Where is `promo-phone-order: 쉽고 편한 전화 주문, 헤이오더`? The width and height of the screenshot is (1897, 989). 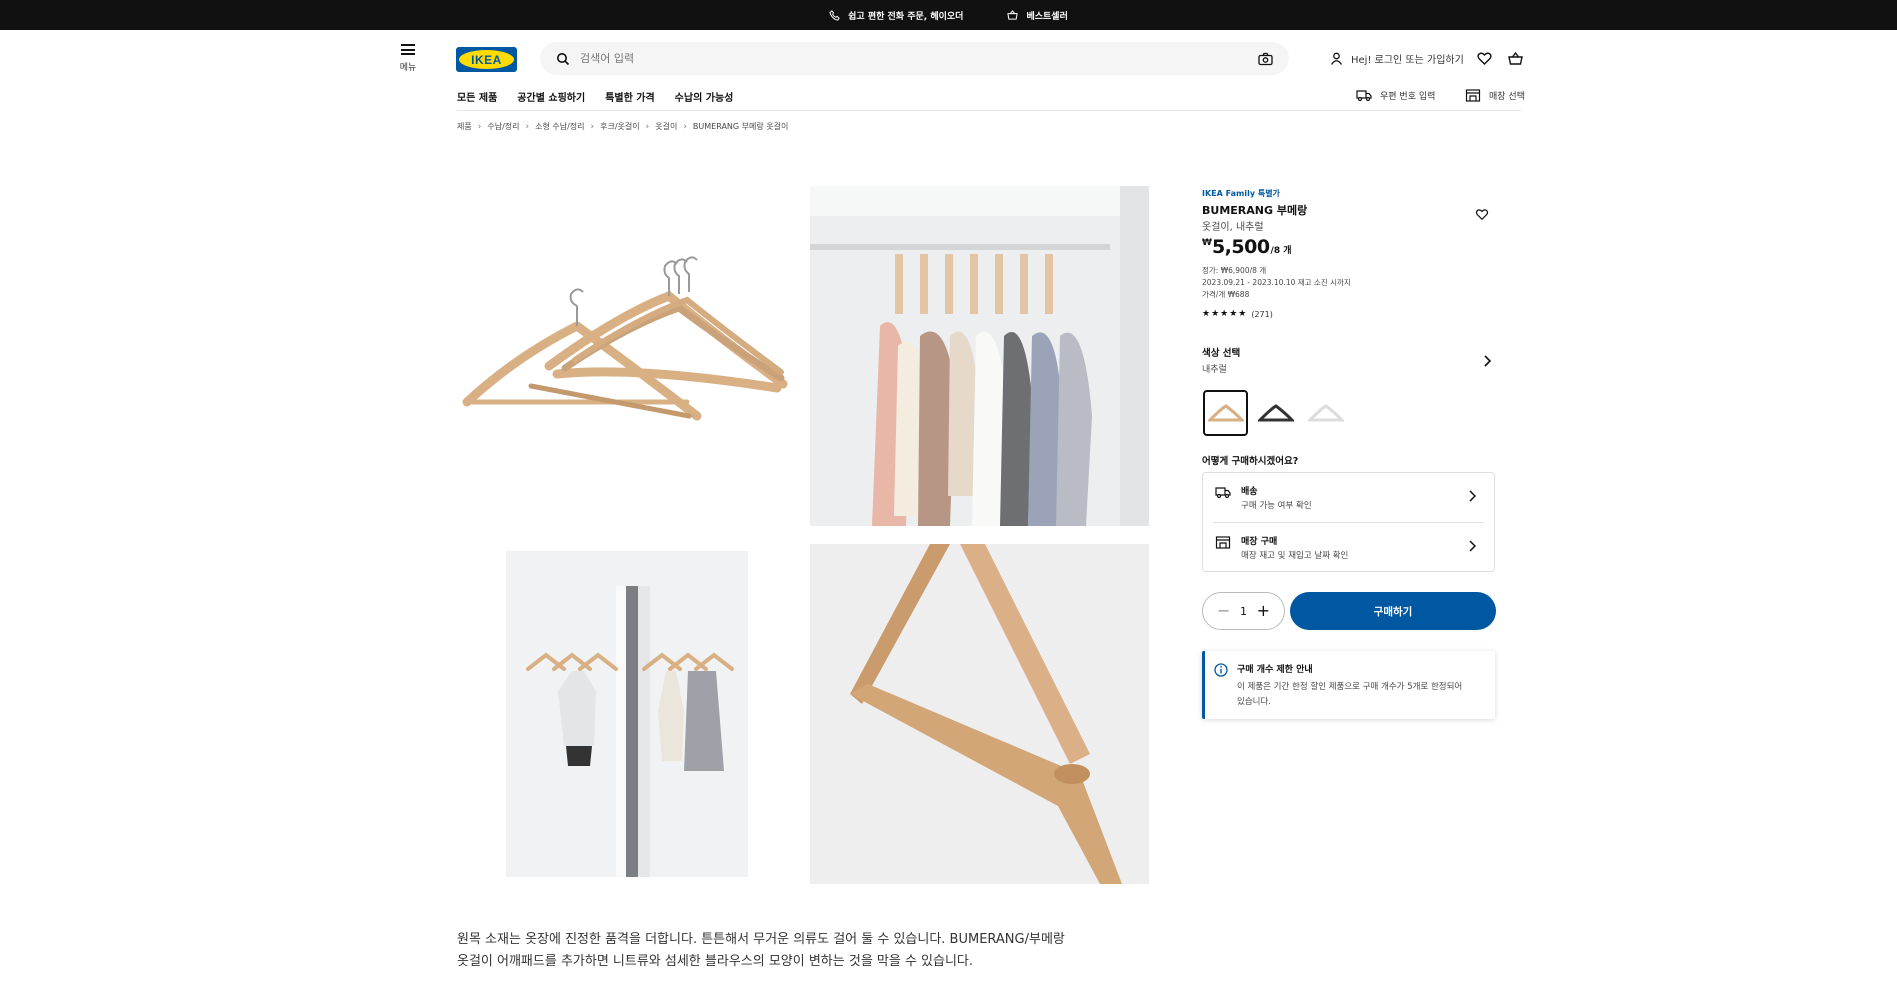 promo-phone-order: 쉽고 편한 전화 주문, 헤이오더 is located at coordinates (896, 15).